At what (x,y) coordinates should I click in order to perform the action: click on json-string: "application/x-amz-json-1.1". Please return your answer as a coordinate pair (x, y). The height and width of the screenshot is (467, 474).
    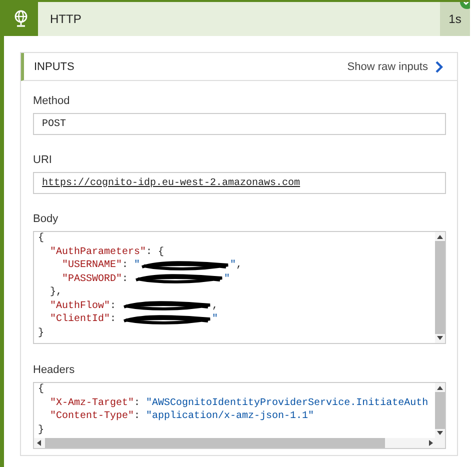
    Looking at the image, I should click on (230, 417).